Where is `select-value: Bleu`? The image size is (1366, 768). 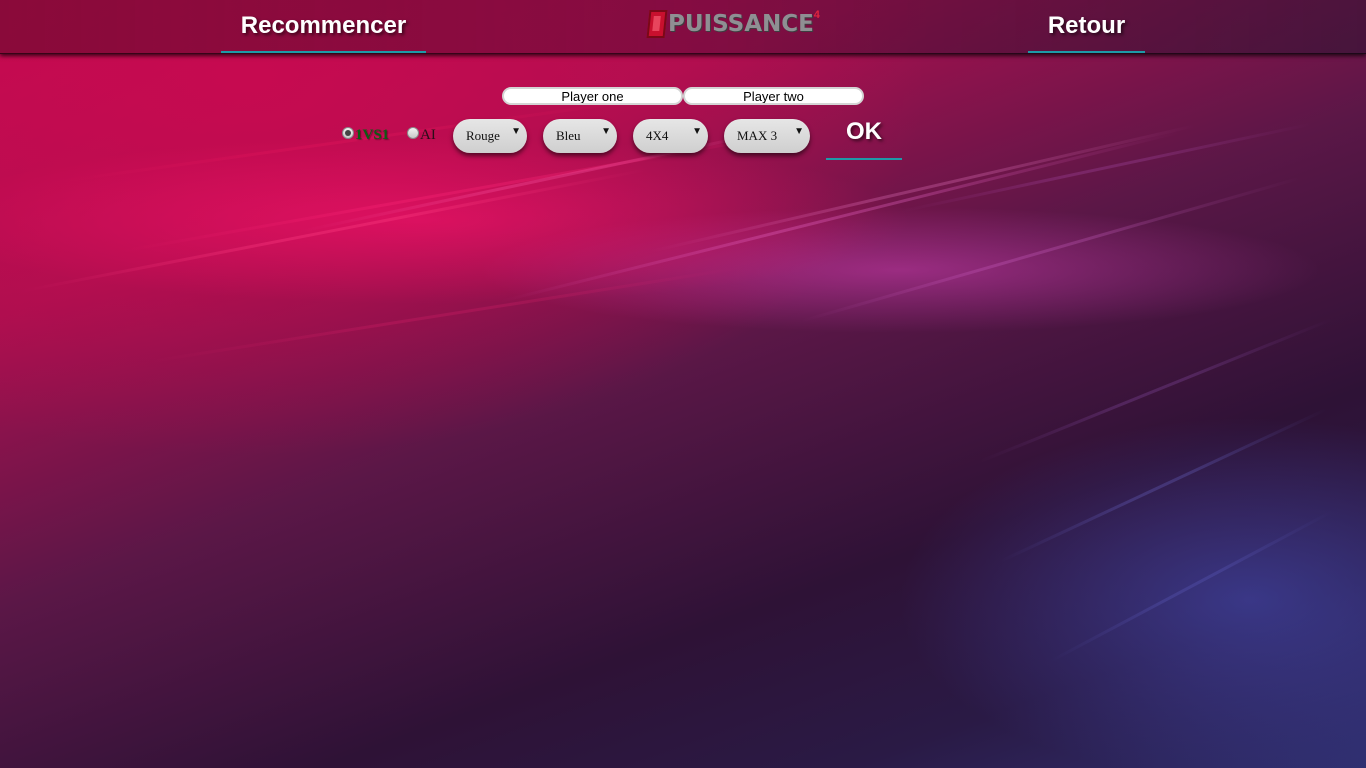 select-value: Bleu is located at coordinates (568, 135).